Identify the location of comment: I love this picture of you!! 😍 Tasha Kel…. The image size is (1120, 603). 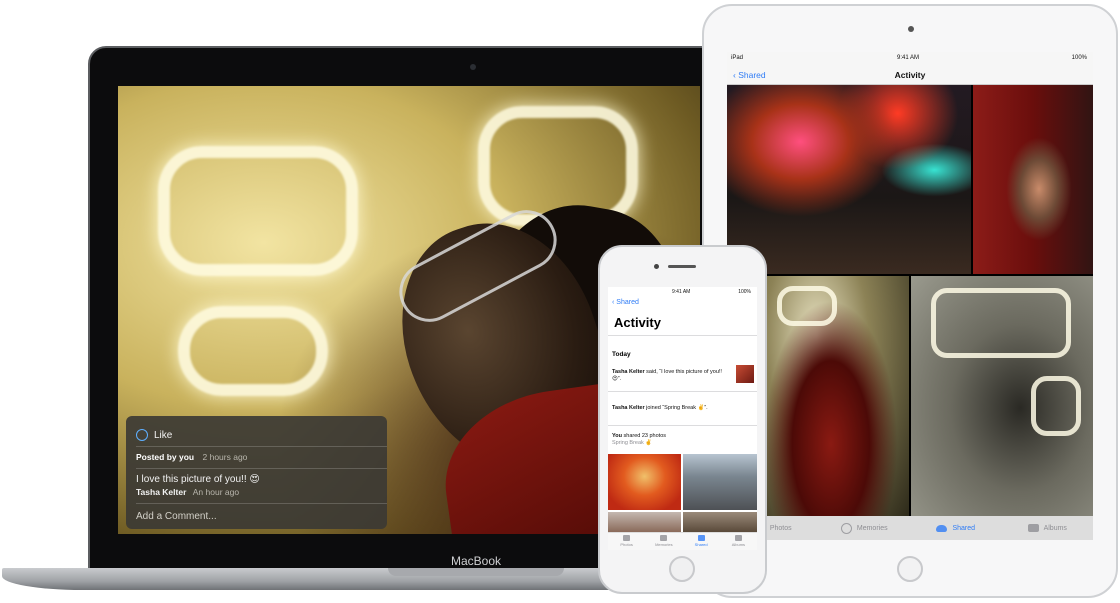
(256, 485).